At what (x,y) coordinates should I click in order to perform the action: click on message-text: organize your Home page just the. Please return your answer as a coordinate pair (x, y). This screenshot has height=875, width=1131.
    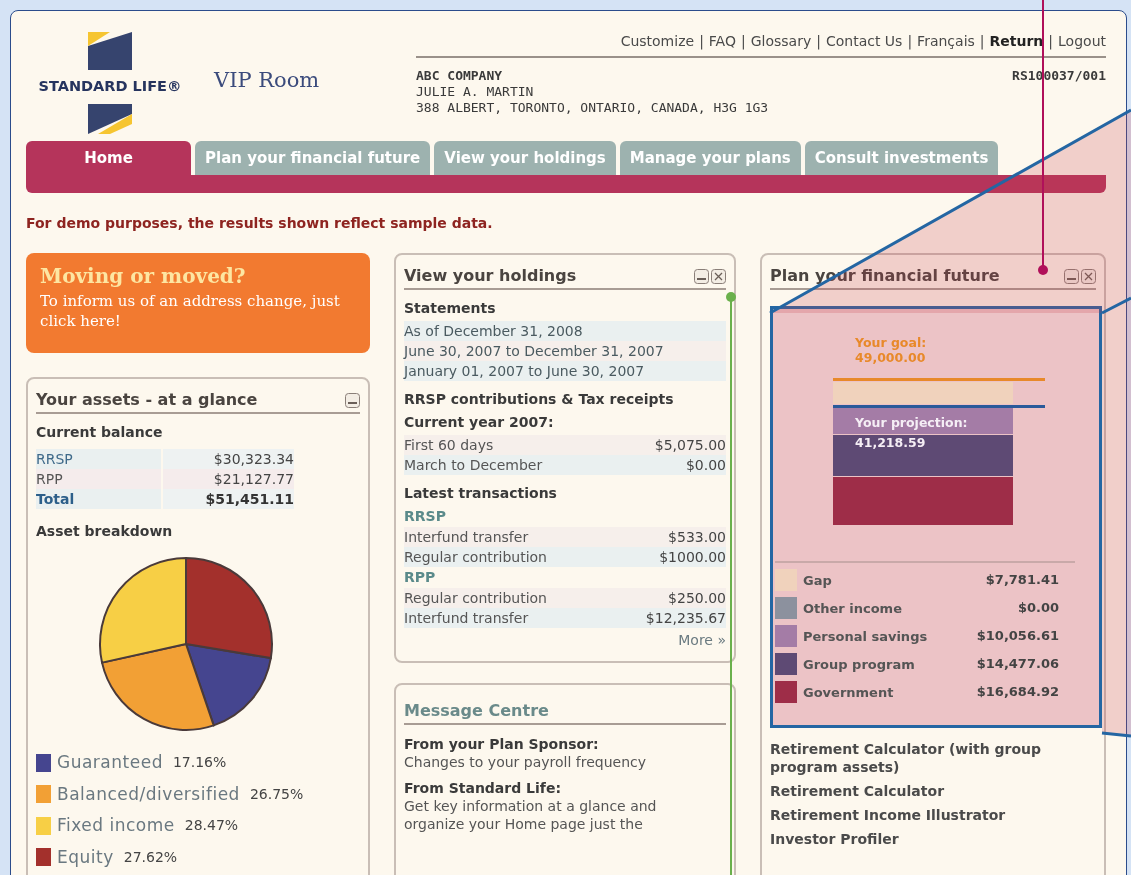
    Looking at the image, I should click on (524, 824).